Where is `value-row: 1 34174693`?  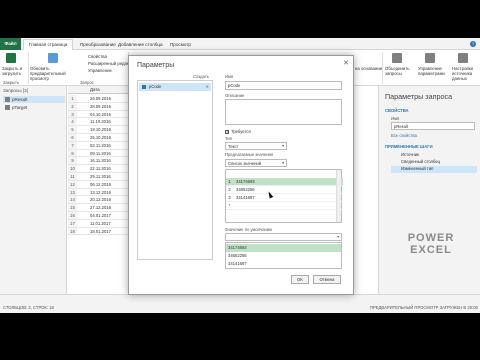
value-row: 1 34174693 is located at coordinates (284, 182).